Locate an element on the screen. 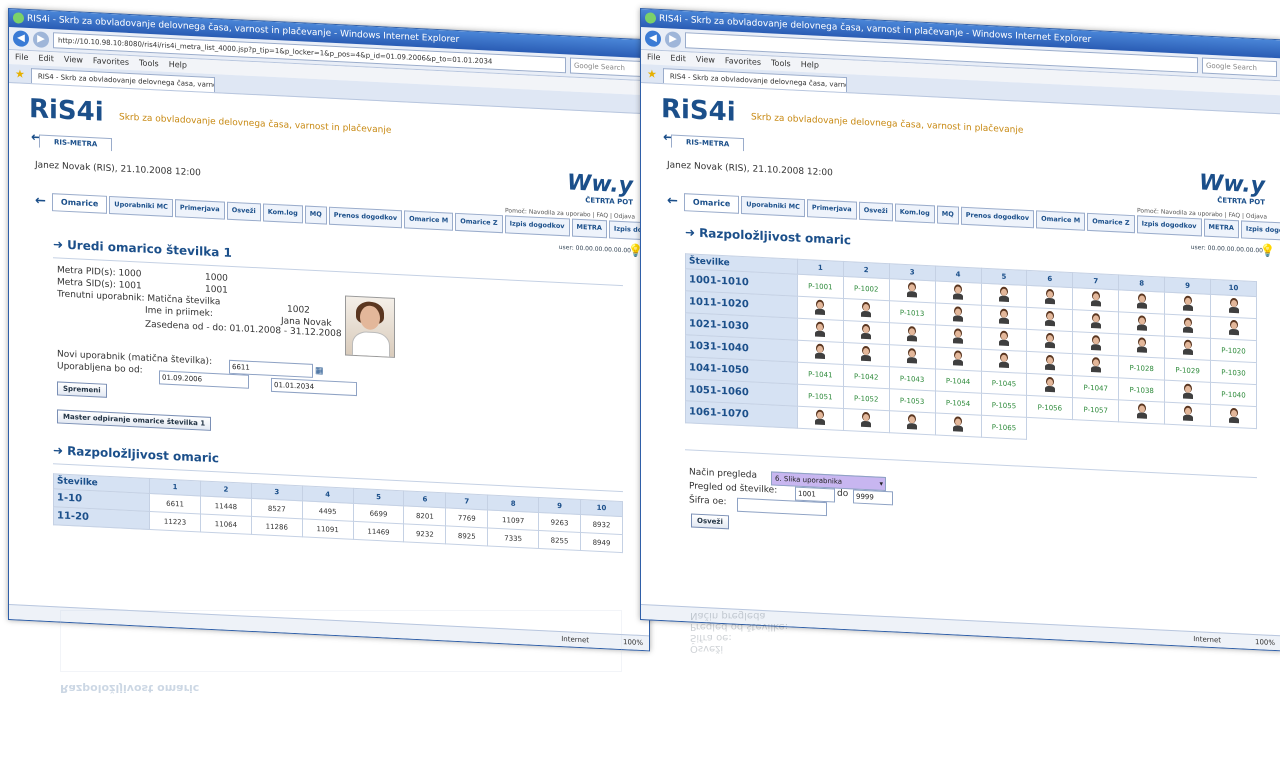 The image size is (1280, 759). locker-cell-code: P-1044 is located at coordinates (958, 381).